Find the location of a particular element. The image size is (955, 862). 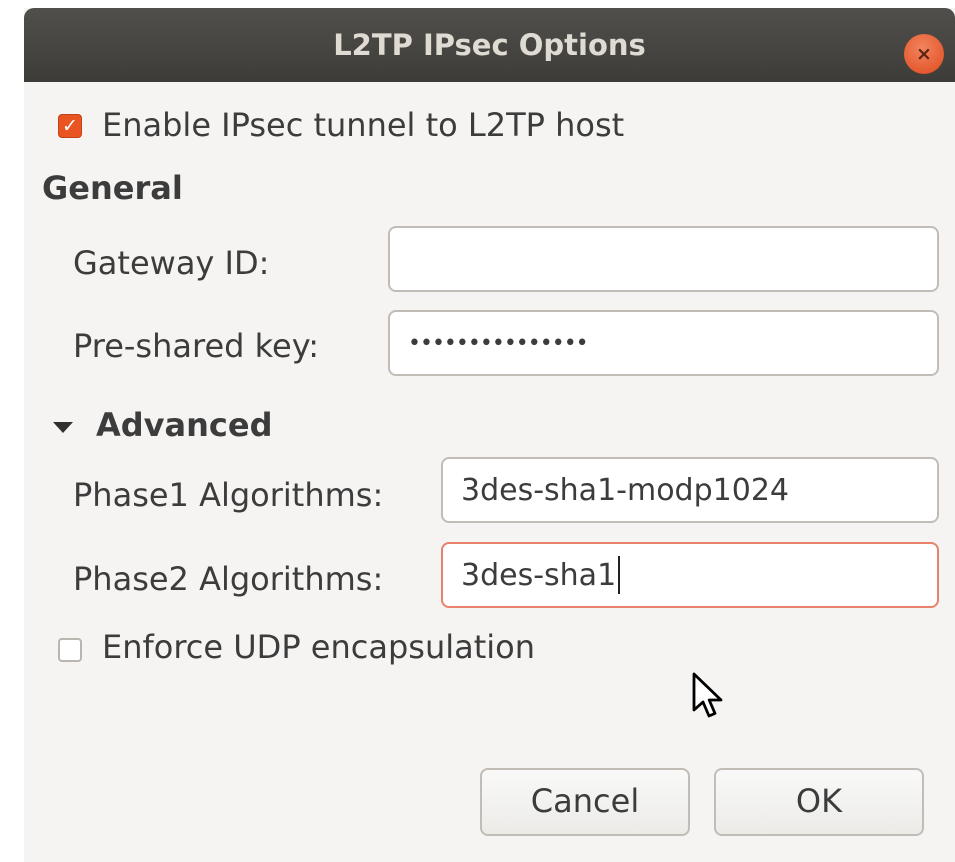

text-caret is located at coordinates (619, 575).